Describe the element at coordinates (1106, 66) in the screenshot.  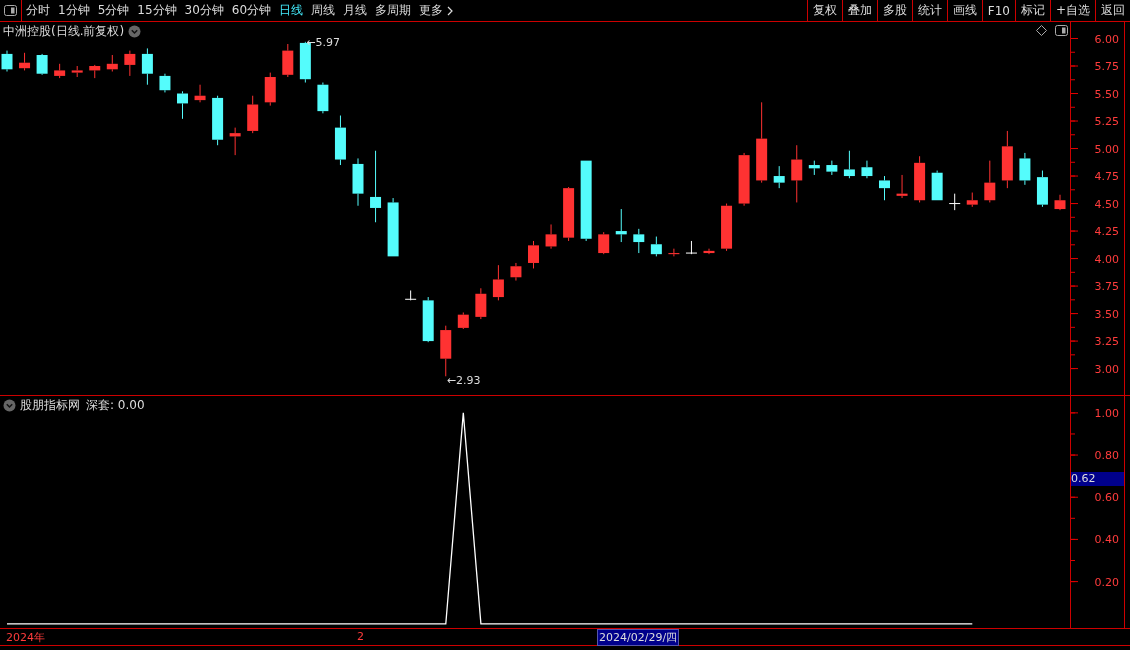
I see `axis-label: 5.75` at that location.